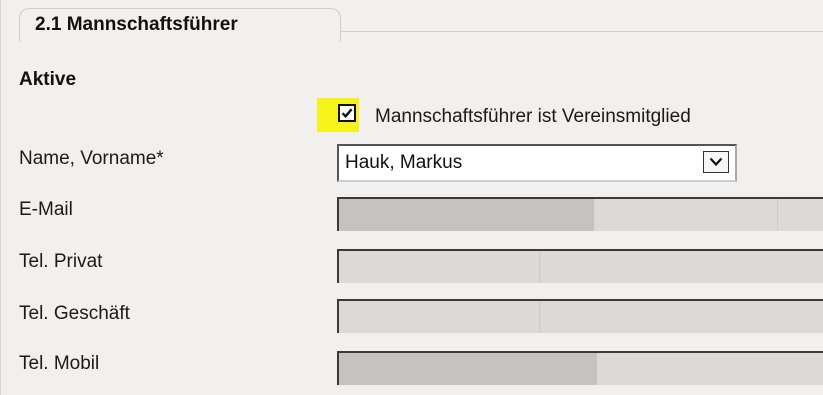 This screenshot has height=395, width=823. I want to click on member-checkbox-row: Mannschaftsführer ist Vereinsmitglied, so click(570, 115).